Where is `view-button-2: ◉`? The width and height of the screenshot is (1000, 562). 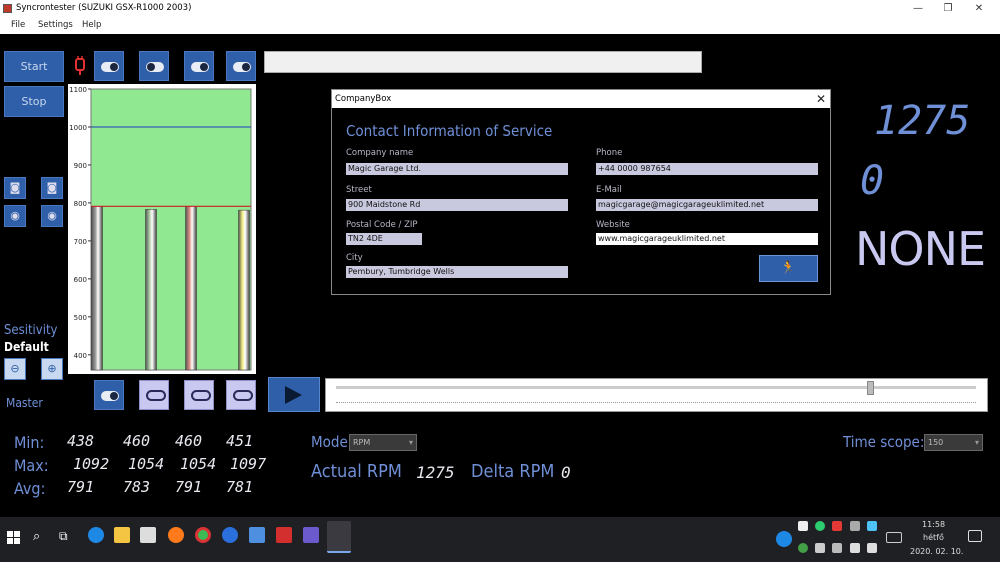
view-button-2: ◉ is located at coordinates (52, 216).